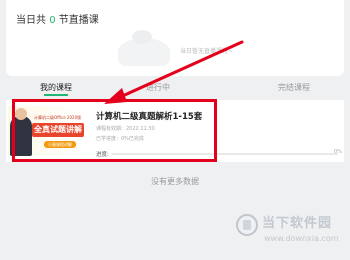 The width and height of the screenshot is (350, 260). What do you see at coordinates (175, 90) in the screenshot?
I see `course-tabs: 我的课程 进行中 完结课程` at bounding box center [175, 90].